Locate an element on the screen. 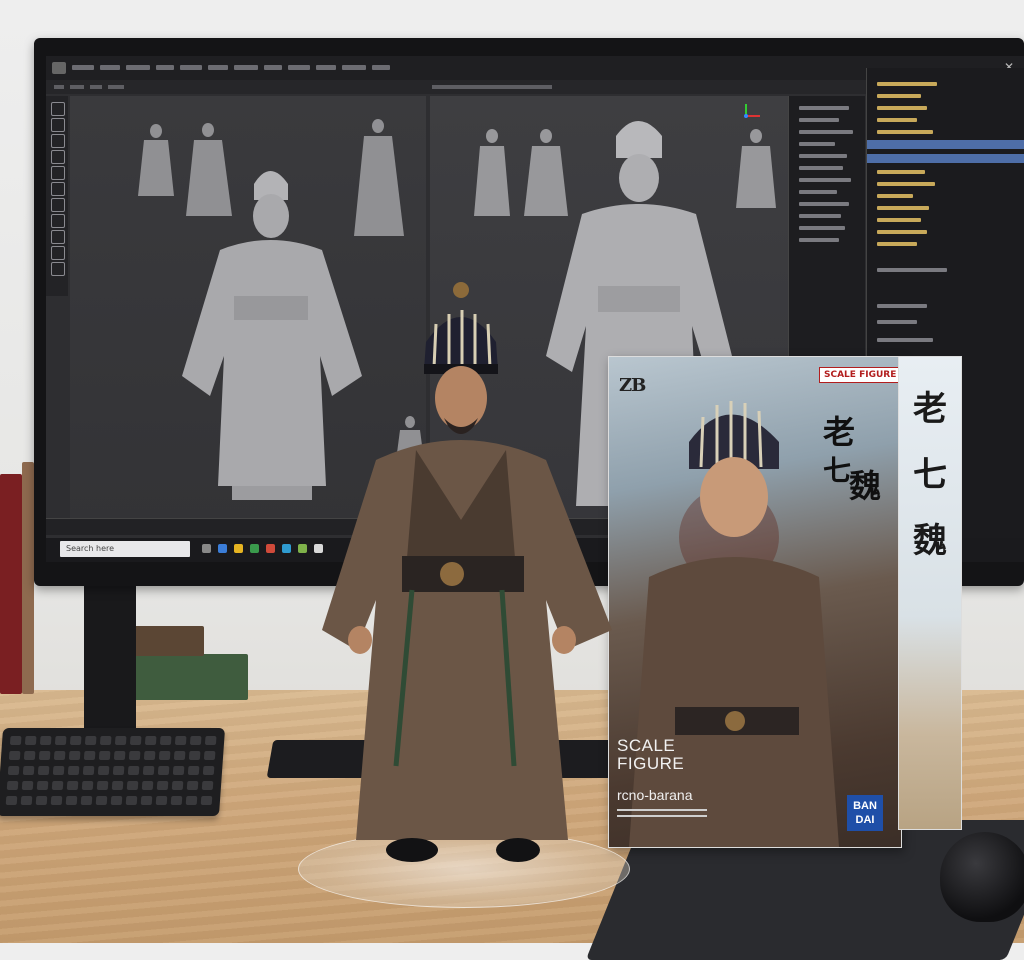  taskbar-search-input: Search here is located at coordinates (125, 549).